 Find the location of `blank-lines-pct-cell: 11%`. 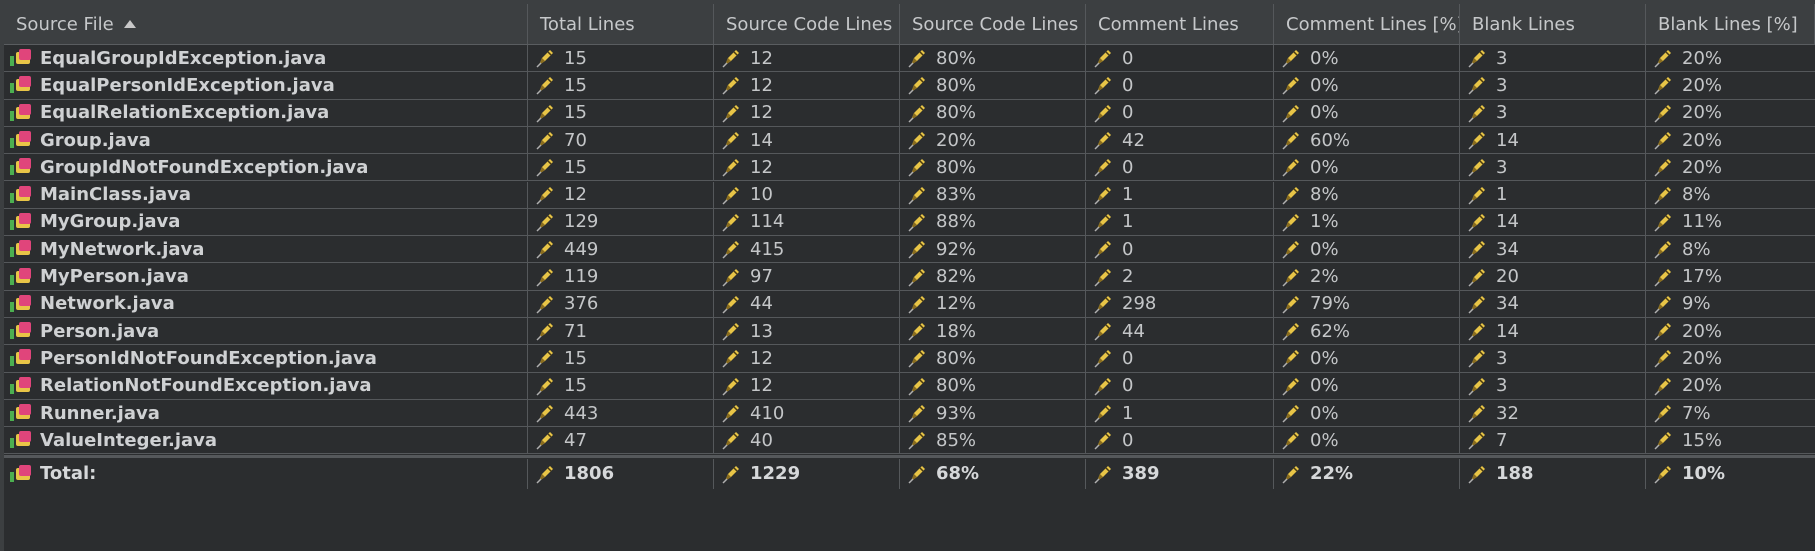

blank-lines-pct-cell: 11% is located at coordinates (1730, 222).